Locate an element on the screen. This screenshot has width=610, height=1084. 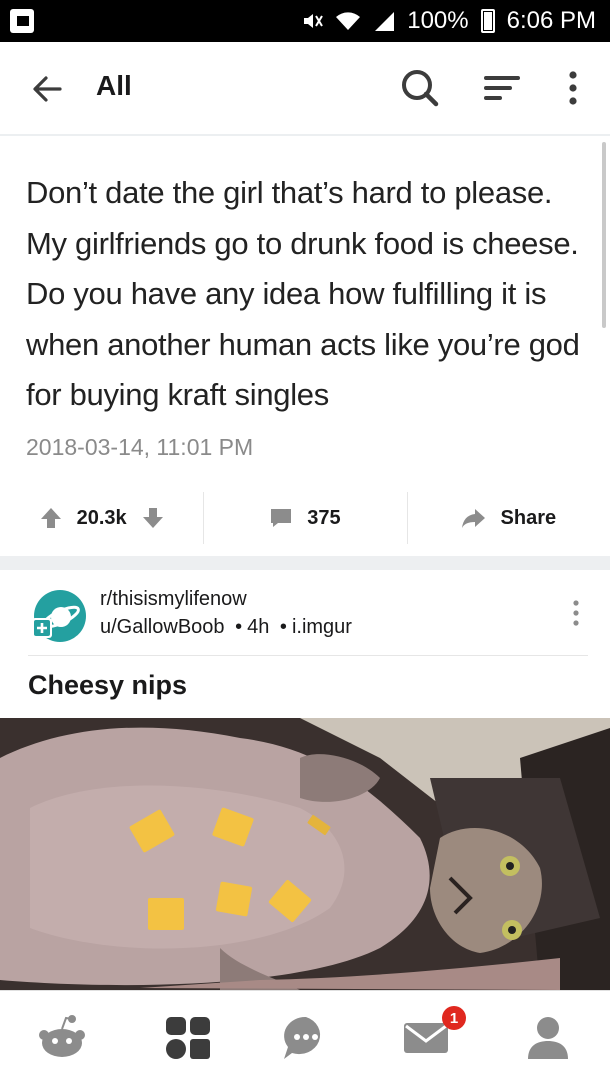
post-action-bar: 20.3k 375 Share is located at coordinates (305, 518).